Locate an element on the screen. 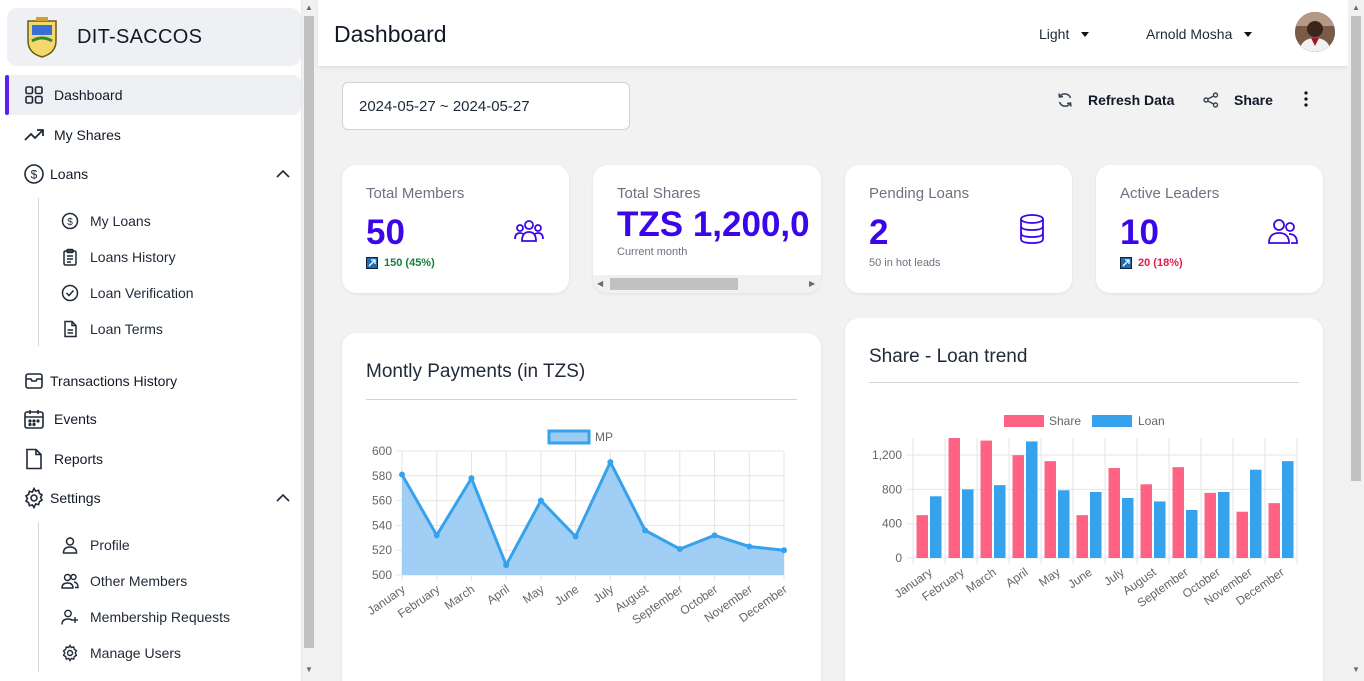 Image resolution: width=1364 pixels, height=681 pixels. legend-label: Share is located at coordinates (1065, 421).